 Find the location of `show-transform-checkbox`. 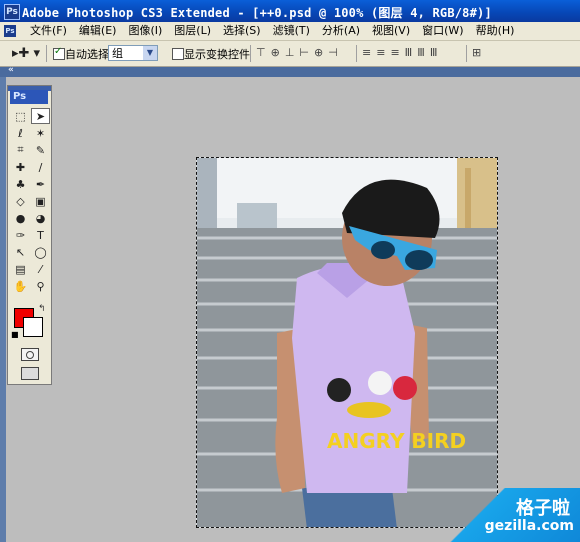

show-transform-checkbox is located at coordinates (178, 54).